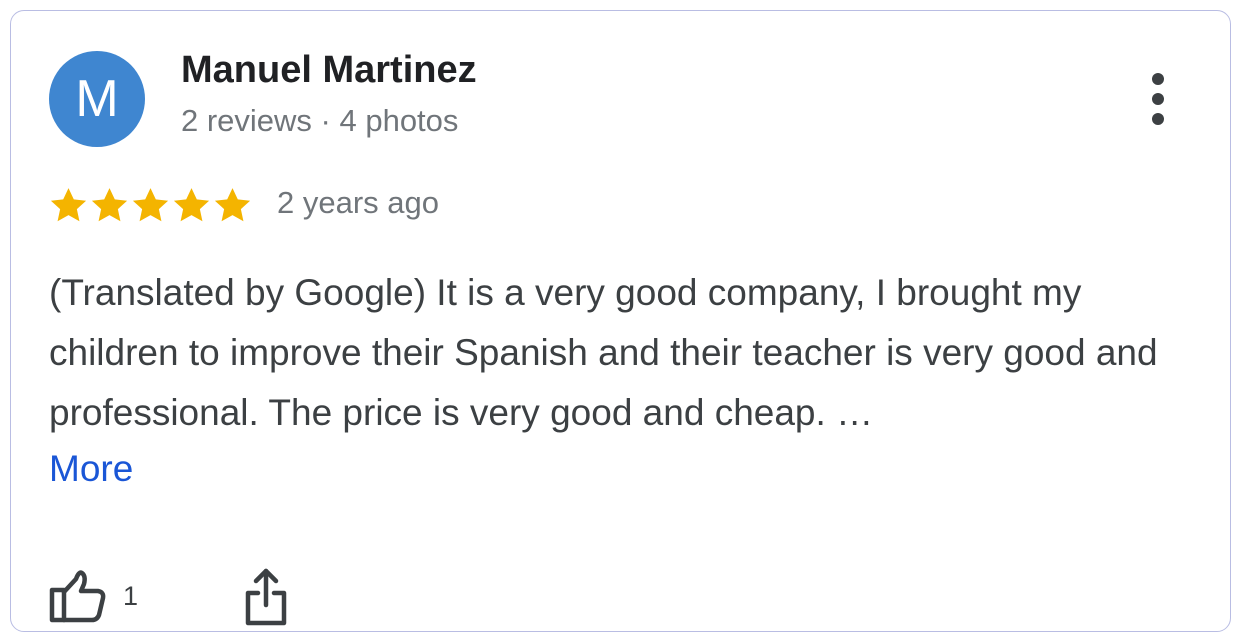 The height and width of the screenshot is (644, 1242). I want to click on more-options-button, so click(1159, 99).